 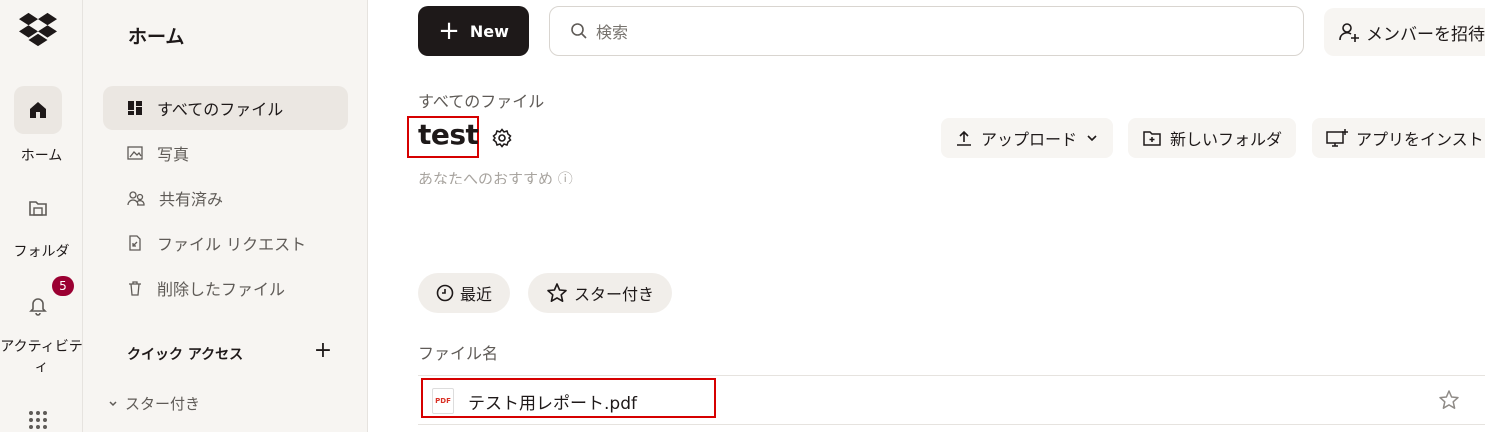 I want to click on rail-folders-button, so click(x=38, y=208).